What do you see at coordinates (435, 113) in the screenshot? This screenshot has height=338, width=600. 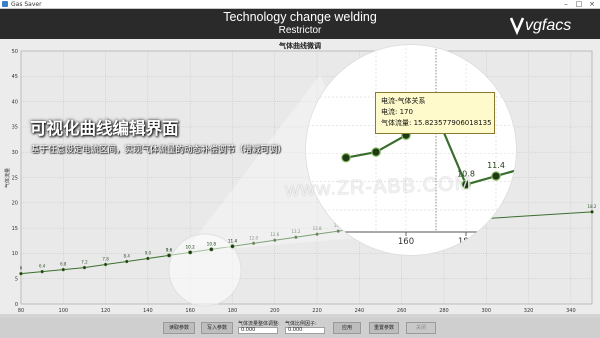 I see `point-tooltip: 电流-气体关系 电流: 170 气体流量: 15.823577906018135` at bounding box center [435, 113].